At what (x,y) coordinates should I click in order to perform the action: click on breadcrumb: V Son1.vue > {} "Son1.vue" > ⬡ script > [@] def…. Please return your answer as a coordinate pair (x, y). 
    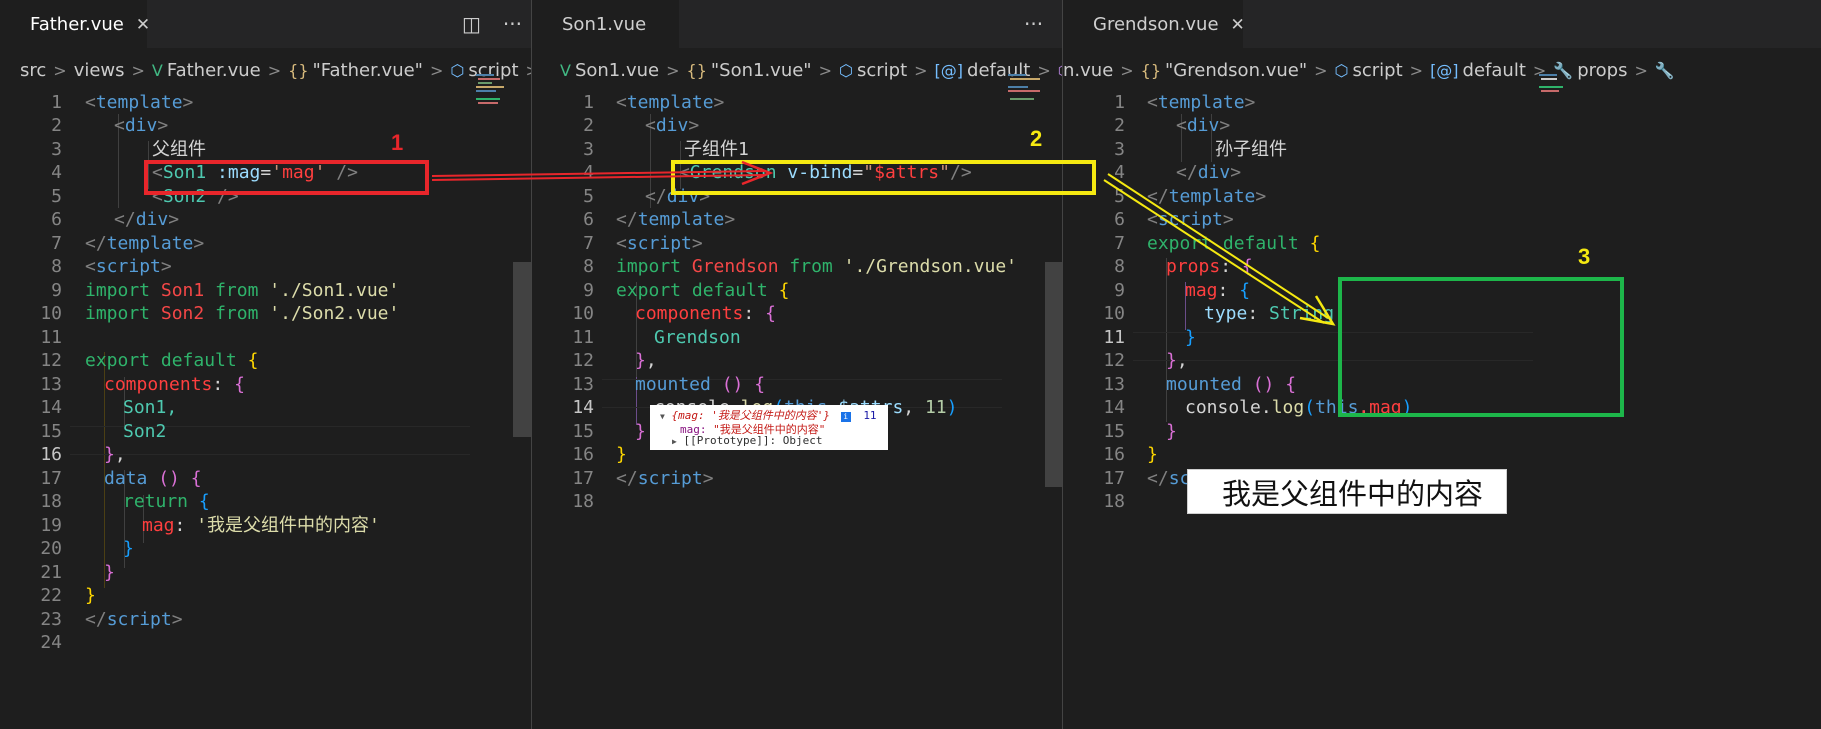
    Looking at the image, I should click on (797, 70).